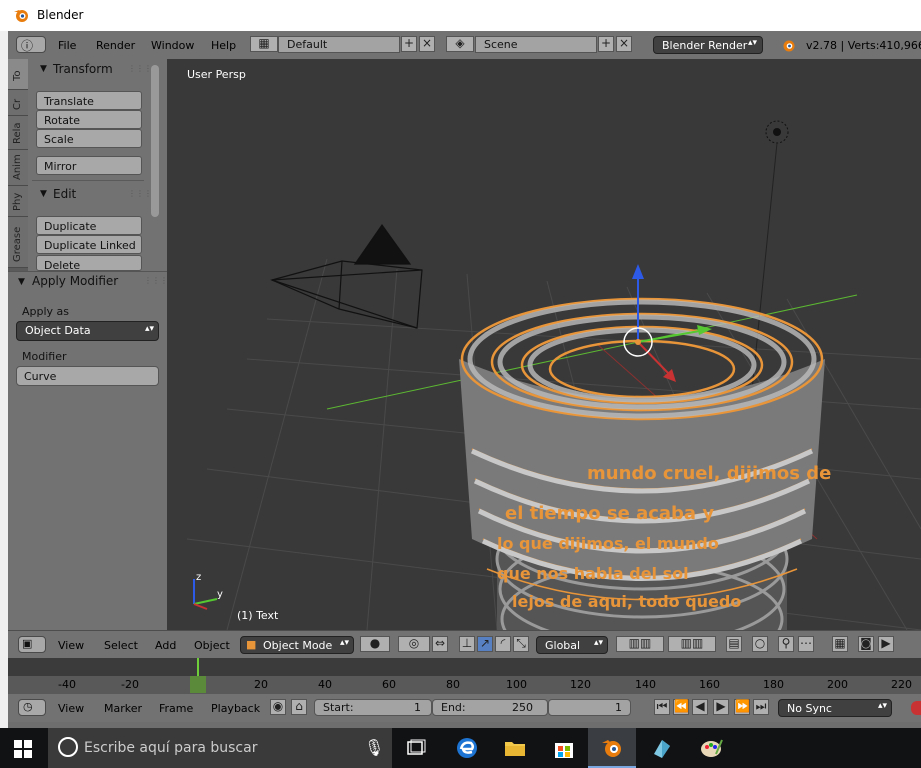 This screenshot has height=768, width=921. Describe the element at coordinates (223, 45) in the screenshot. I see `menu-help: Help` at that location.